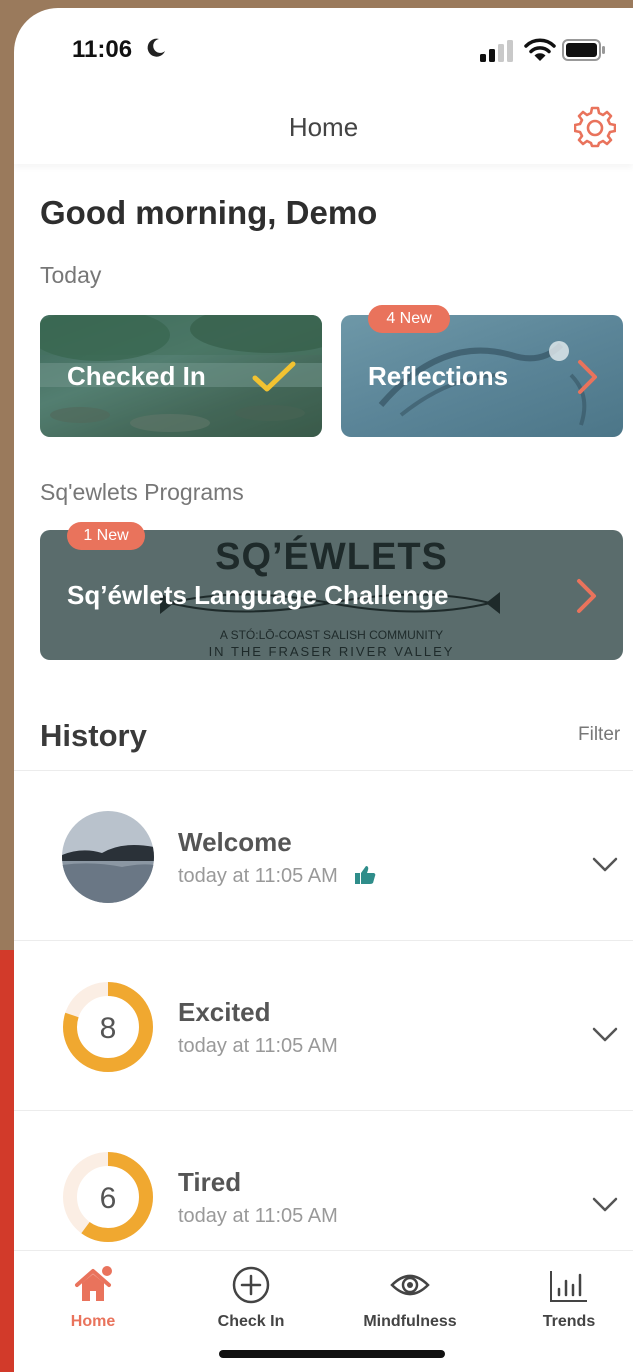  I want to click on status-time: 11:06, so click(102, 49).